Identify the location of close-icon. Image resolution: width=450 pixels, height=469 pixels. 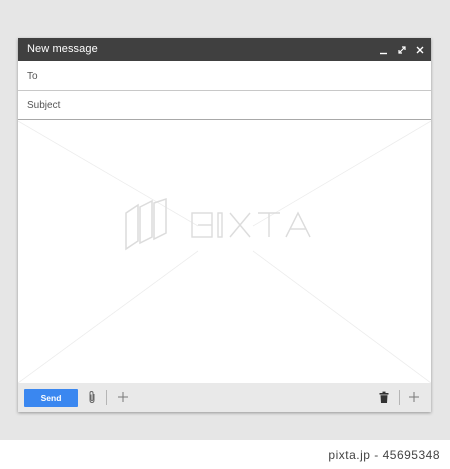
(420, 50).